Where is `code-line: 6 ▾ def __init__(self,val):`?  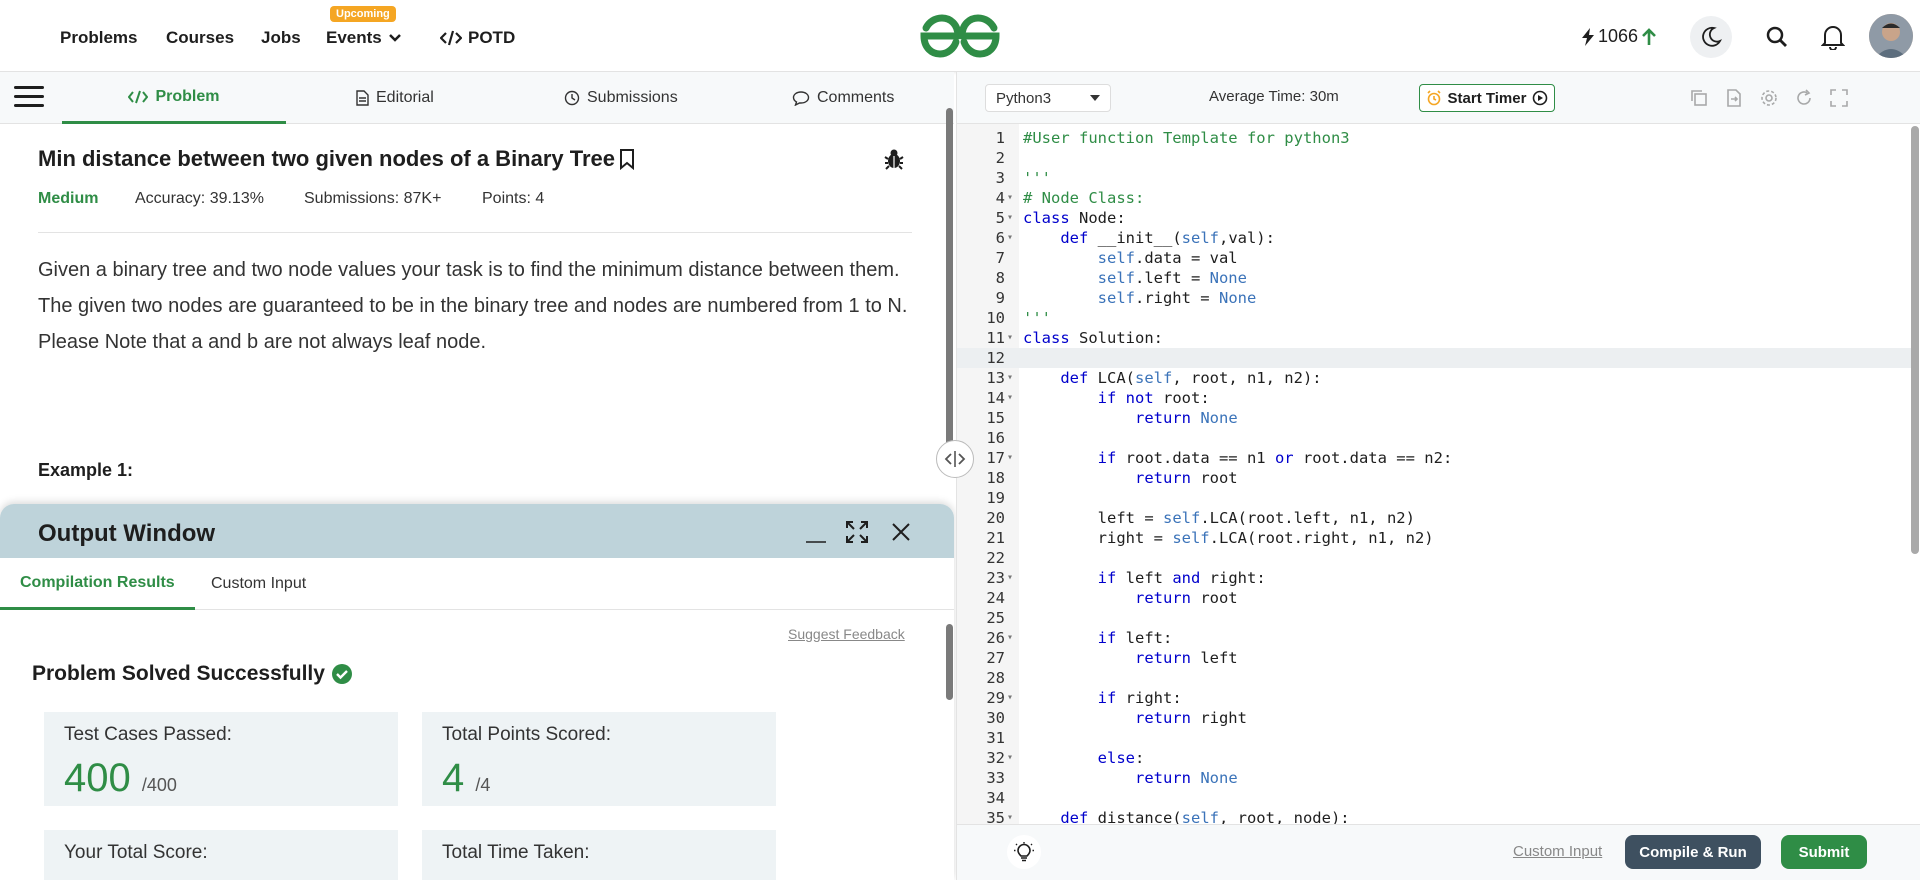
code-line: 6 ▾ def __init__(self,val): is located at coordinates (1434, 238).